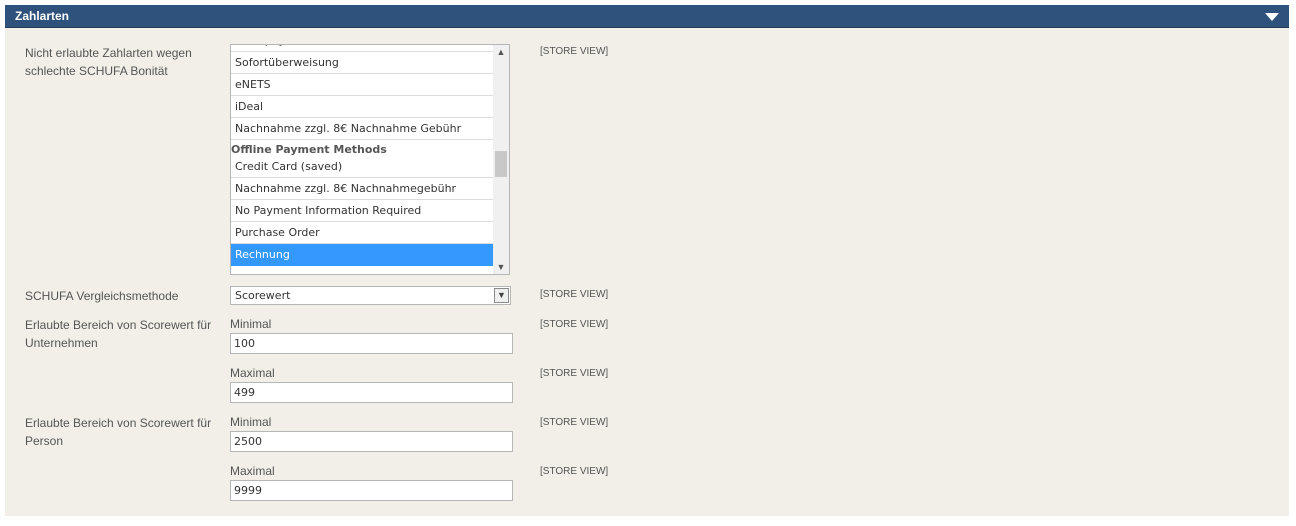 The width and height of the screenshot is (1296, 526). Describe the element at coordinates (1272, 17) in the screenshot. I see `collapse-triangle-icon` at that location.